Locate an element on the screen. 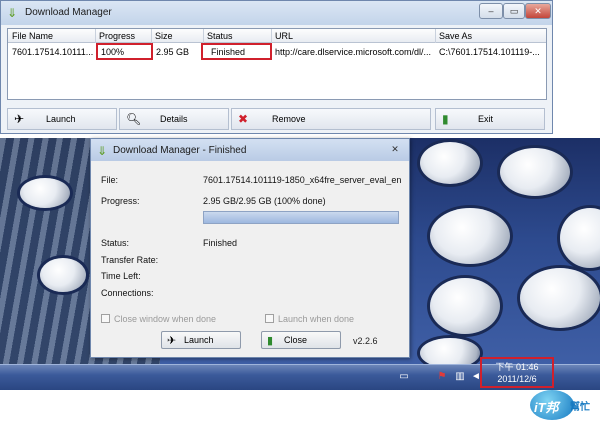 The width and height of the screenshot is (600, 422). column-header-file-name: File Name is located at coordinates (32, 36).